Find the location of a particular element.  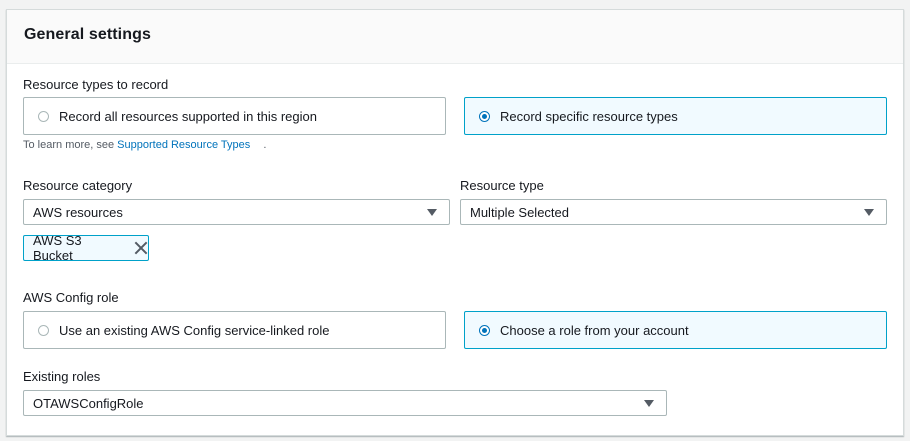

panel-header: General settings is located at coordinates (455, 37).